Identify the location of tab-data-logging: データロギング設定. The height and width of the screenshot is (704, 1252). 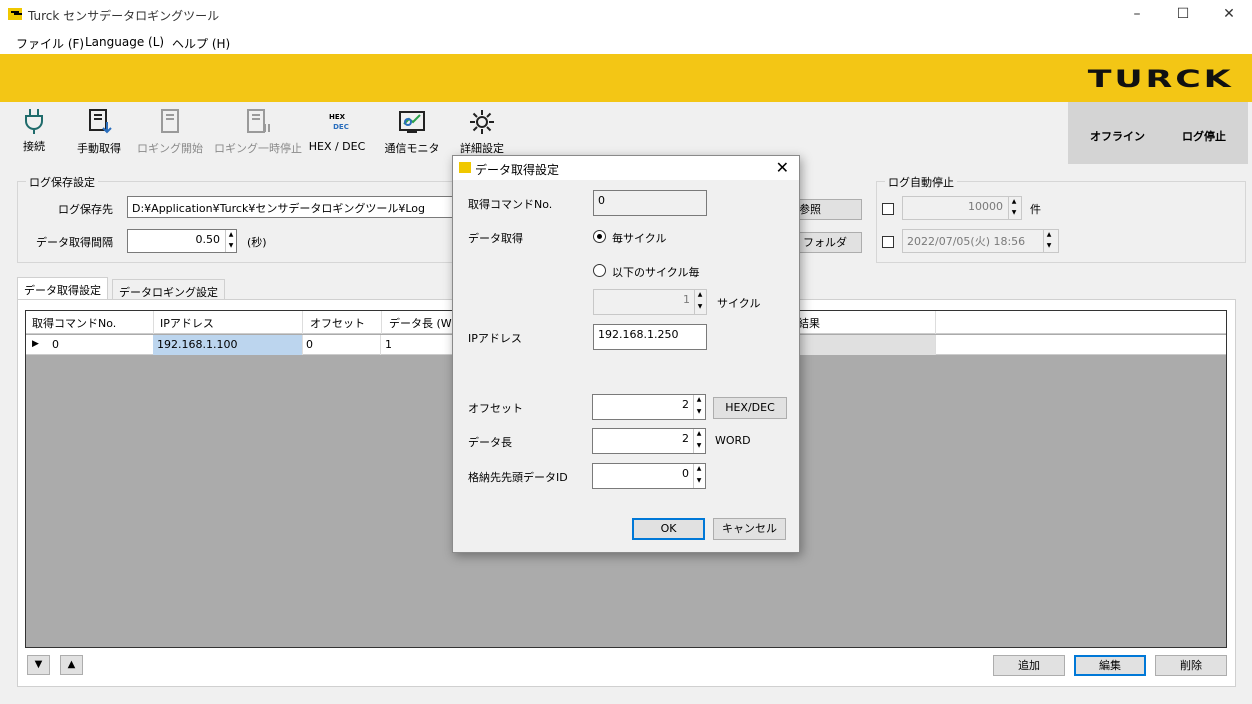
(168, 289).